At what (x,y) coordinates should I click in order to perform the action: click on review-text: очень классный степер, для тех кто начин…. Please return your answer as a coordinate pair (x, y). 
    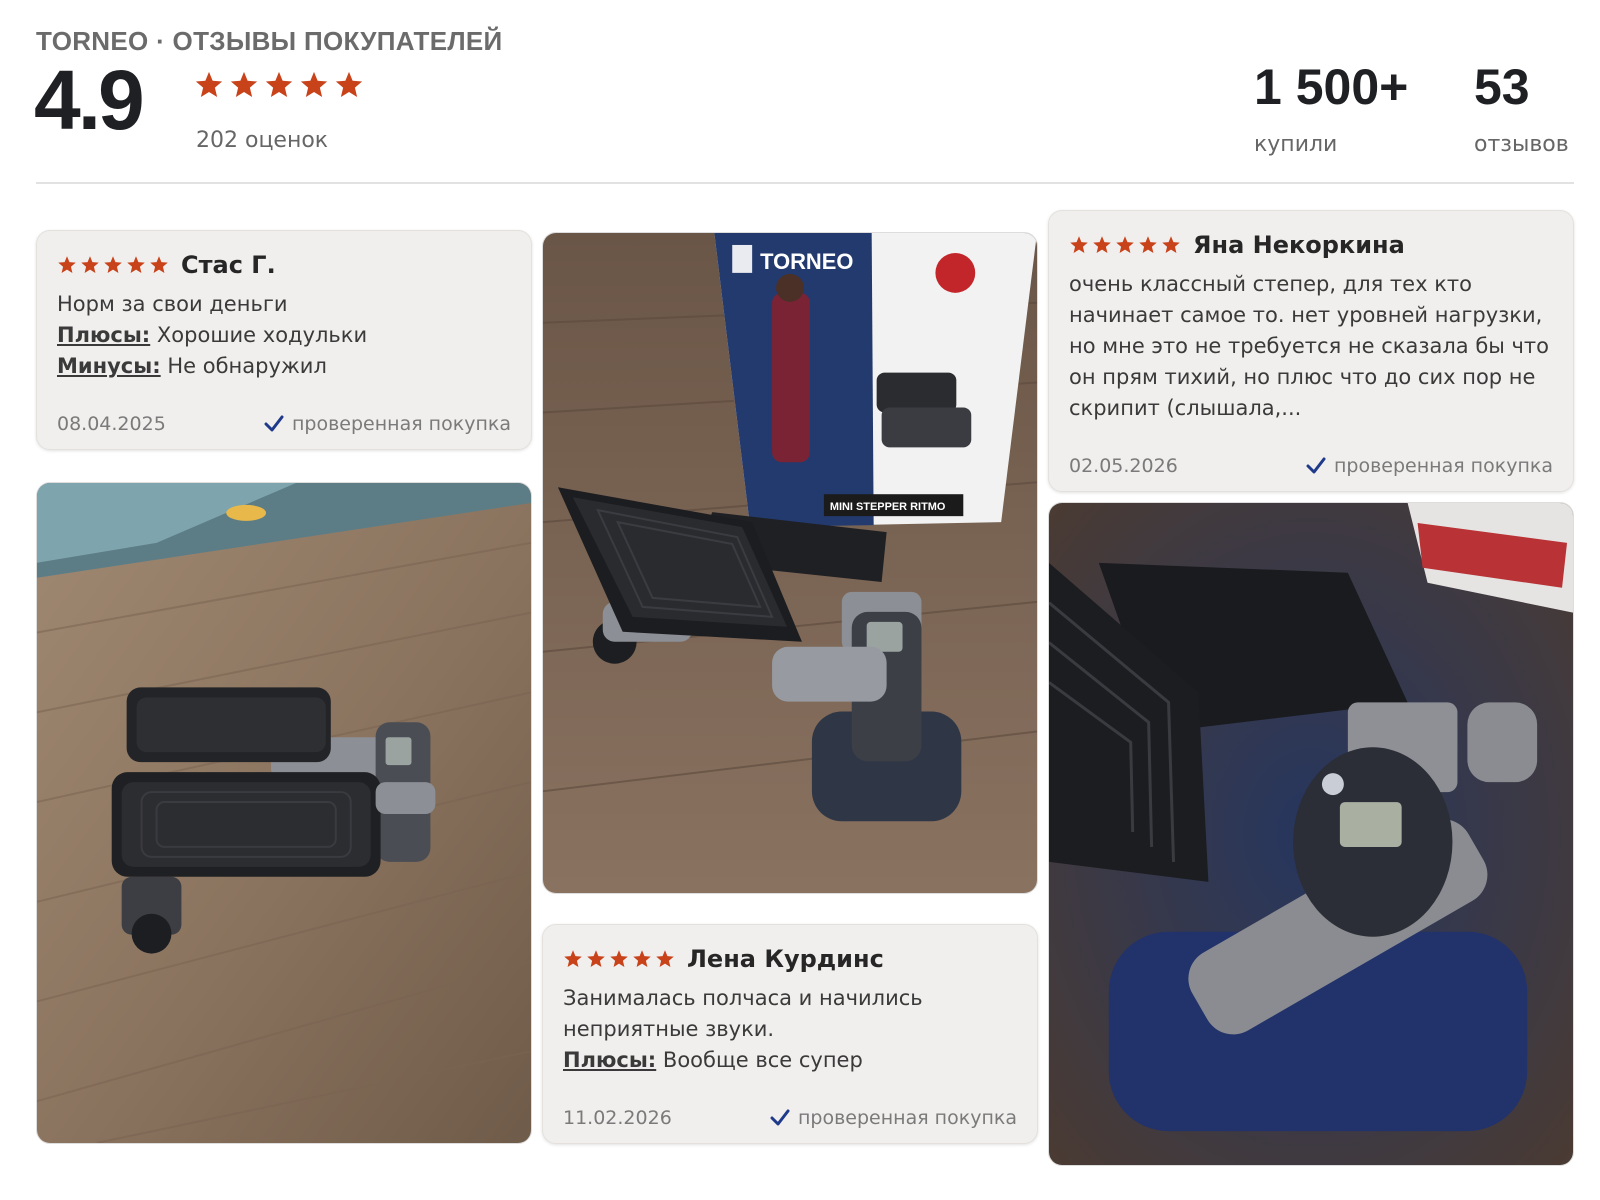
    Looking at the image, I should click on (1309, 346).